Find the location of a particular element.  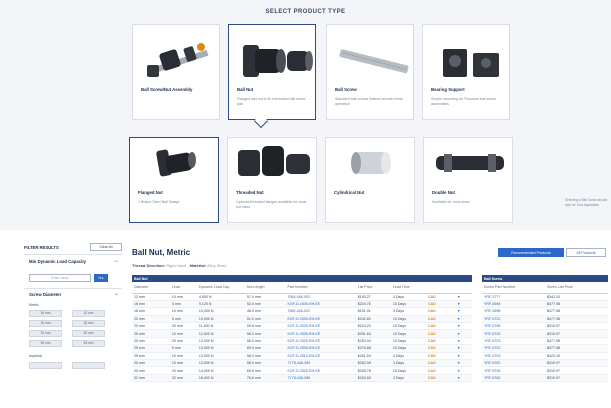

screw-part-link: YRF-5702 is located at coordinates (513, 348).